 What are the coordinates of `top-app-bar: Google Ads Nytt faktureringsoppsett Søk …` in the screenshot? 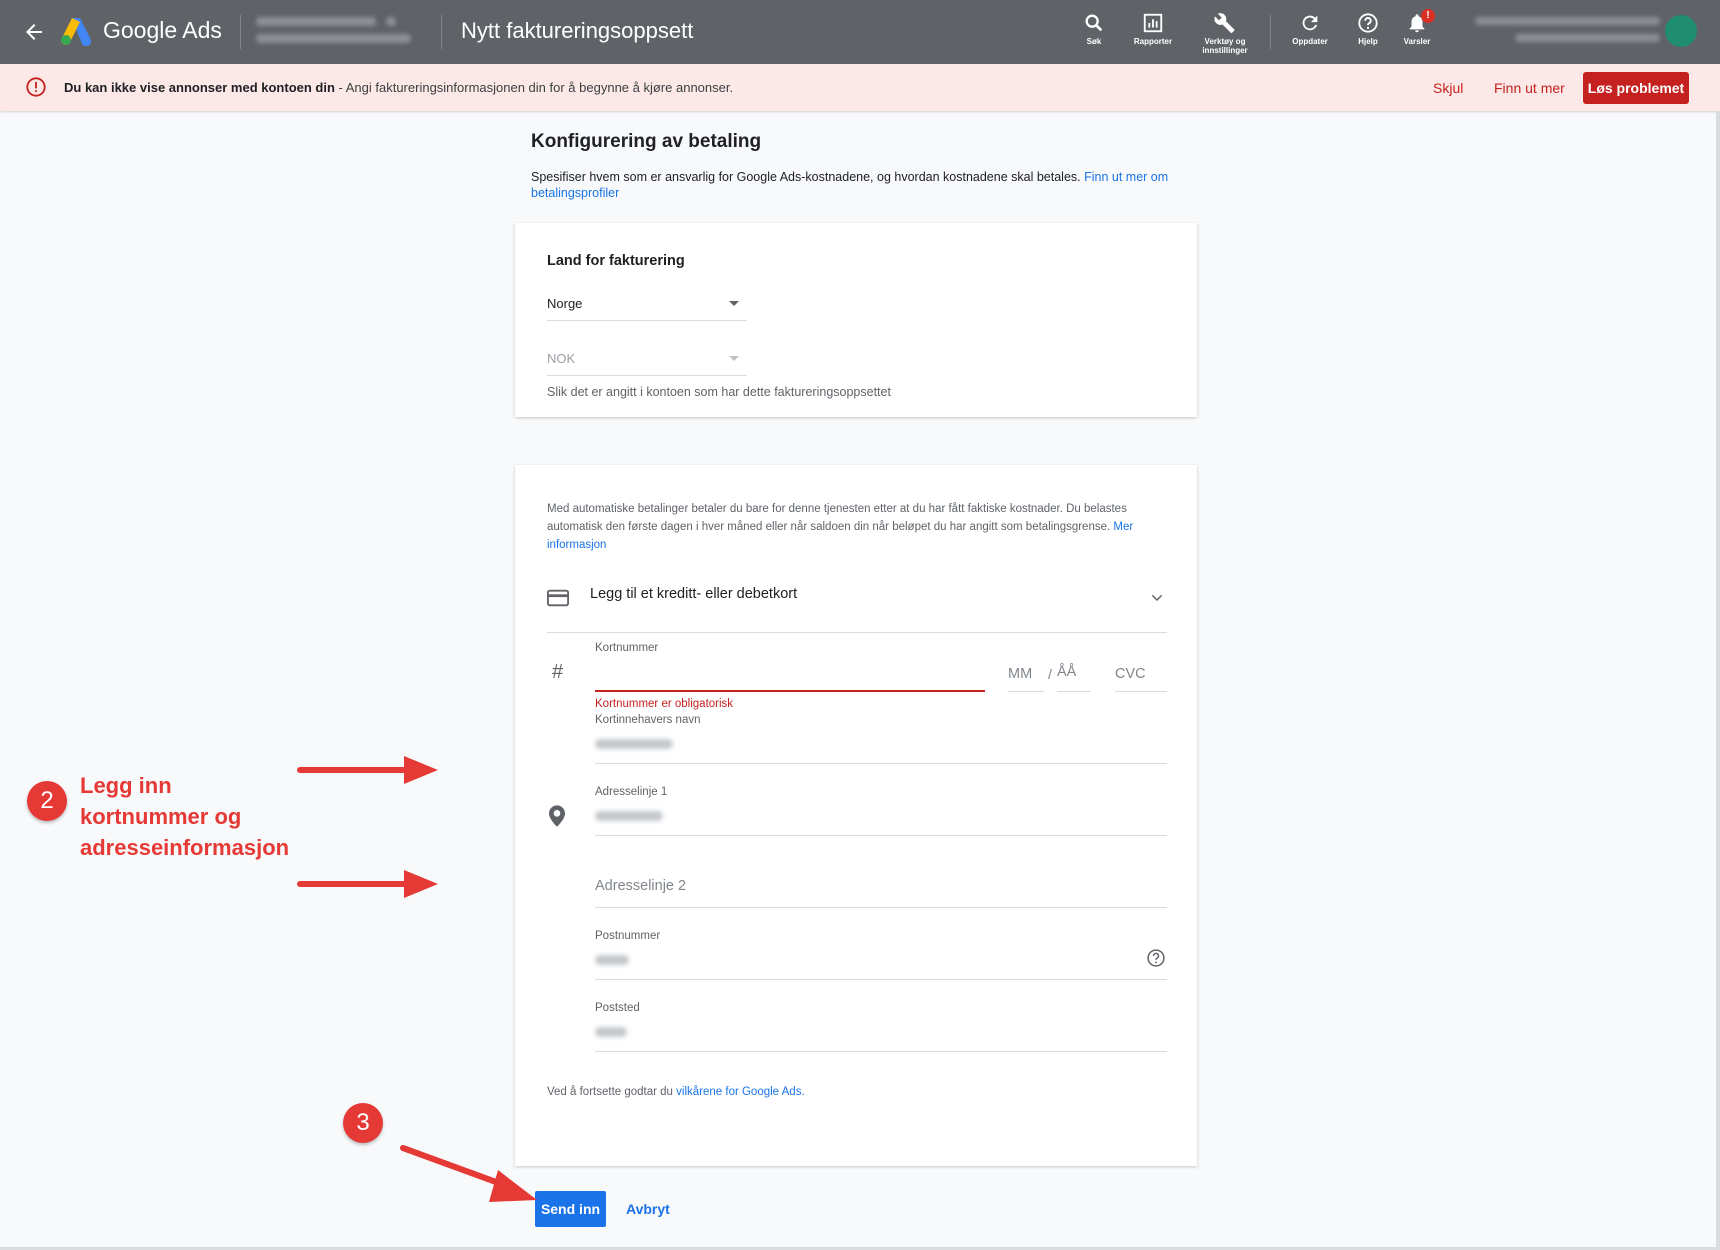 It's located at (860, 32).